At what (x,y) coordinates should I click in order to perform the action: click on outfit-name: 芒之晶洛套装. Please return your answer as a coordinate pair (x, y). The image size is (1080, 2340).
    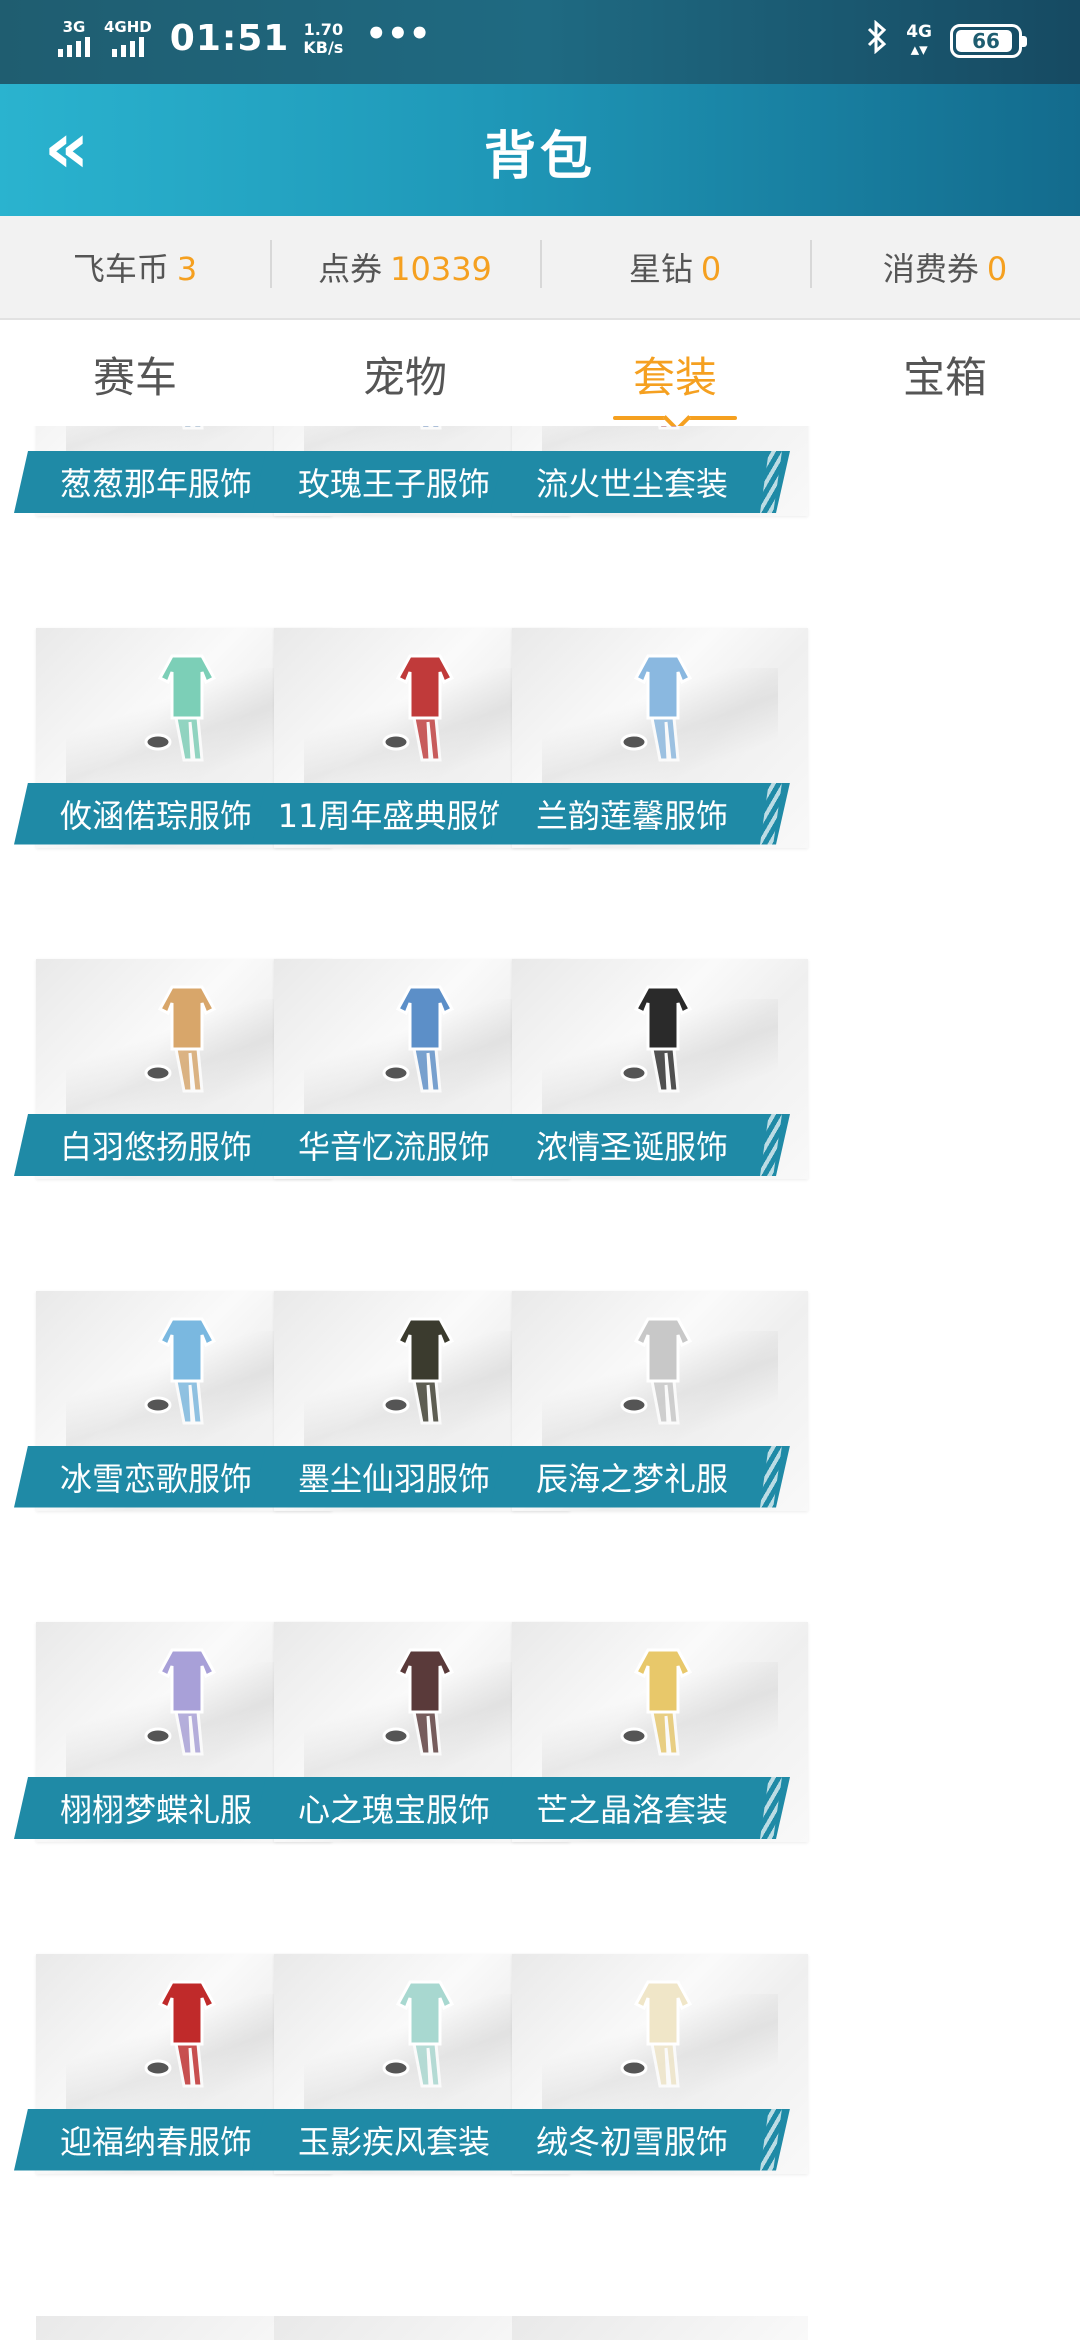
    Looking at the image, I should click on (631, 1810).